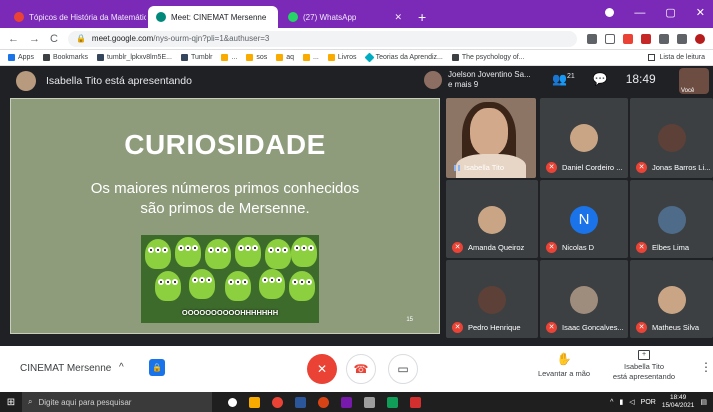  What do you see at coordinates (422, 17) in the screenshot?
I see `new-tab-button: +` at bounding box center [422, 17].